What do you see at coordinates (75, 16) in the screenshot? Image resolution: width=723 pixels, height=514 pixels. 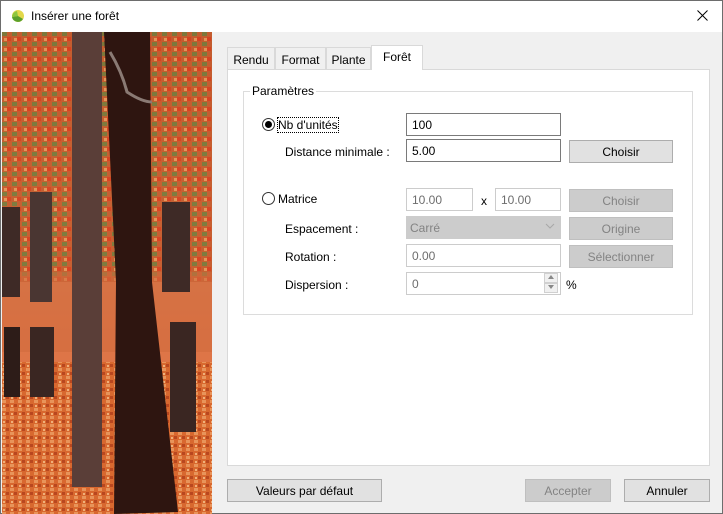 I see `window-title: Insérer une forêt` at bounding box center [75, 16].